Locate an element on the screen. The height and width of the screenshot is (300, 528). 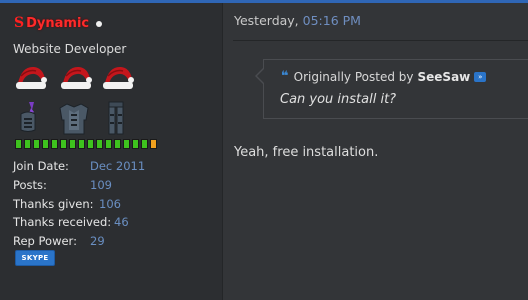
post-date-time: 05:16 PM is located at coordinates (331, 20).